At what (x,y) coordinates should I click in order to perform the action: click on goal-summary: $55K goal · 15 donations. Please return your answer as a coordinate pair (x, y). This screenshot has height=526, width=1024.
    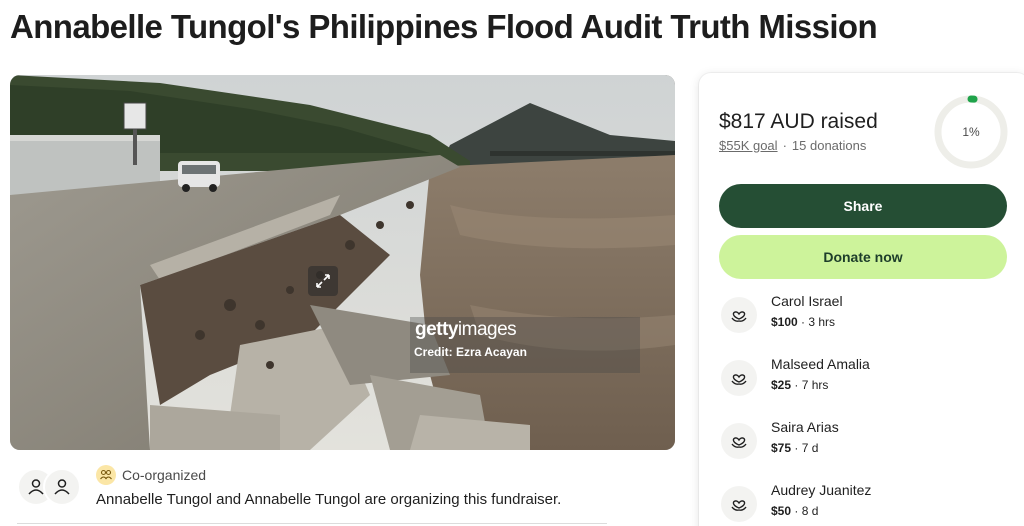
    Looking at the image, I should click on (792, 145).